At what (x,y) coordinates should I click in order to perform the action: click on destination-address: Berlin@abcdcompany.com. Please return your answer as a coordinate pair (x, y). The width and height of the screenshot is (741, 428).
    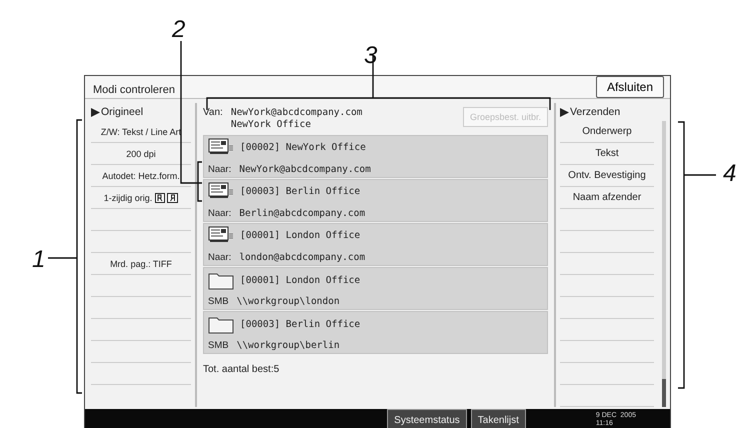
    Looking at the image, I should click on (302, 213).